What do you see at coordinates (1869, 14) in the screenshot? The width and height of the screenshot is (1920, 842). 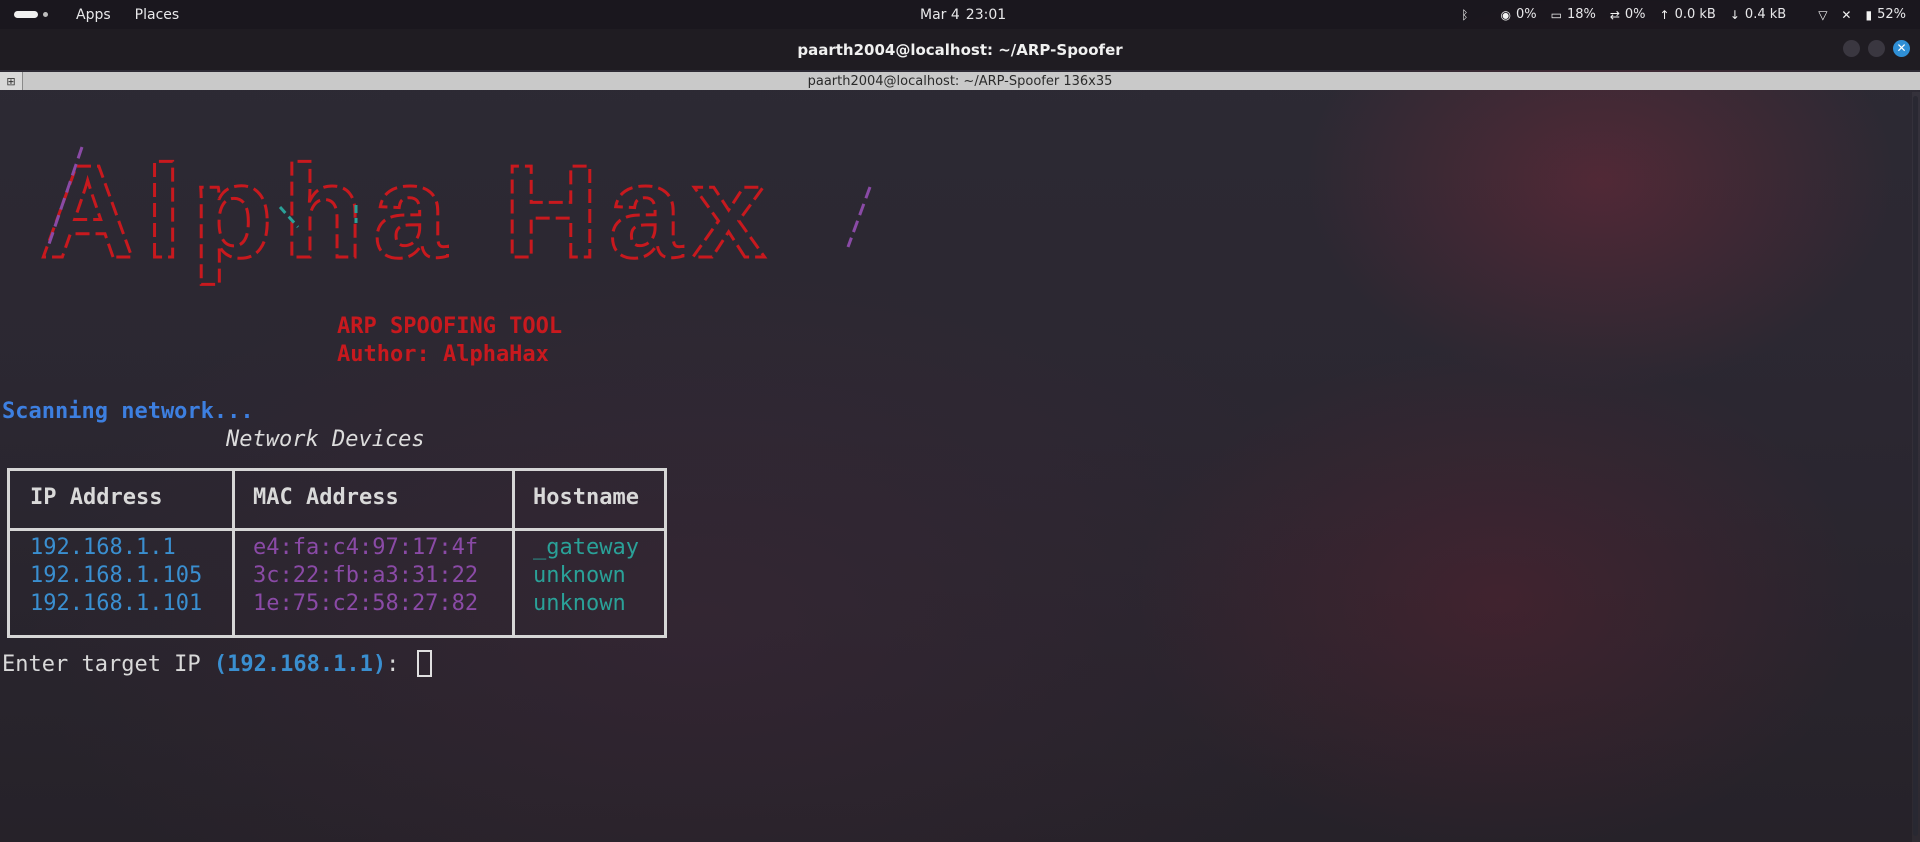 I see `battery-icon: ▮` at bounding box center [1869, 14].